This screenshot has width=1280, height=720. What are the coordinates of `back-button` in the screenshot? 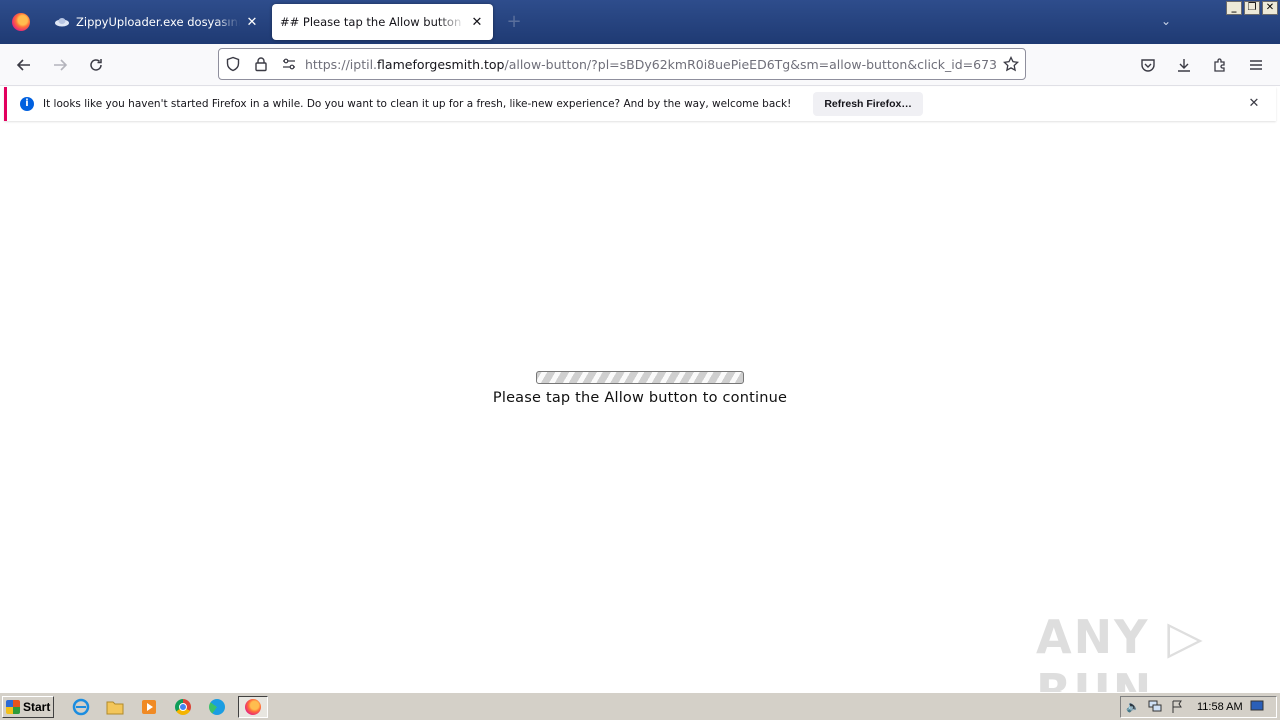 It's located at (24, 65).